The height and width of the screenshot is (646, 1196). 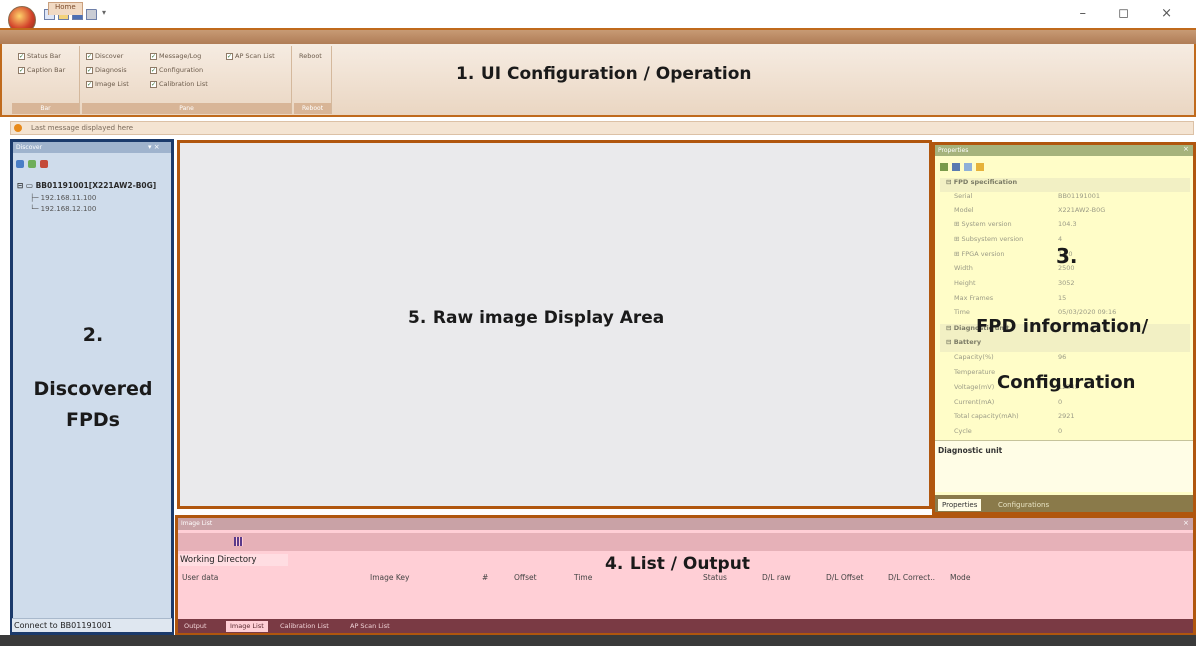 I want to click on diagnosis-checkbox: ✓ Diagnosis, so click(x=106, y=70).